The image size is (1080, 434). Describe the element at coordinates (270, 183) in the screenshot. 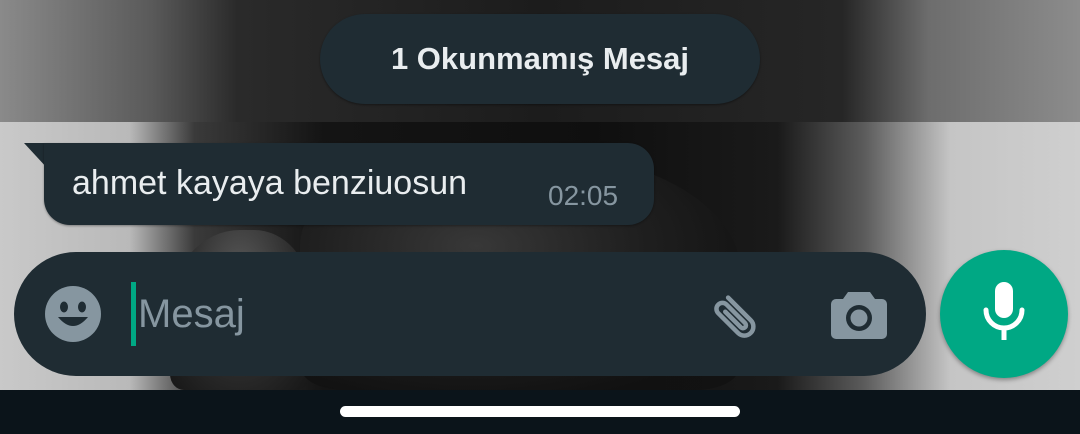

I see `message-text: ahmet kayaya benziuosun` at that location.